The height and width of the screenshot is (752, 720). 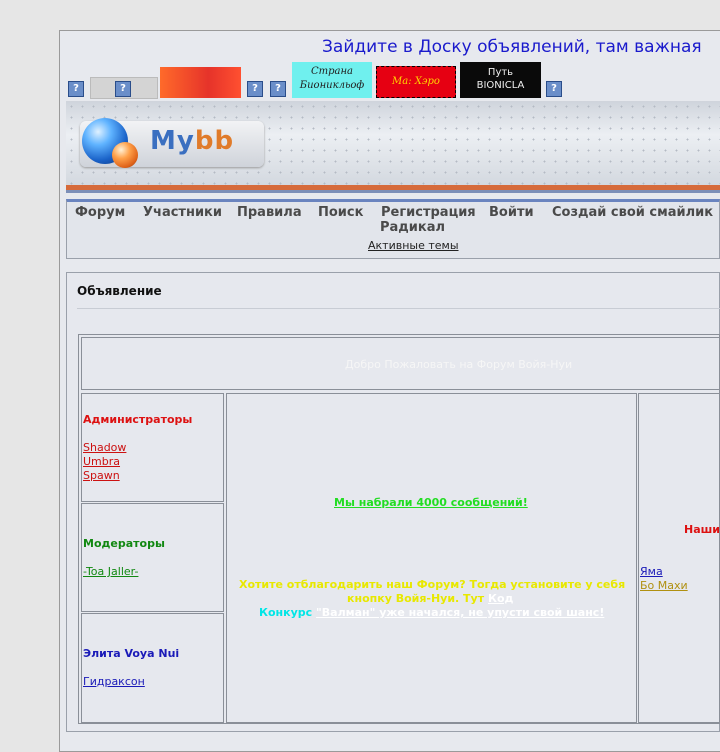 I want to click on elite-cell, so click(x=152, y=668).